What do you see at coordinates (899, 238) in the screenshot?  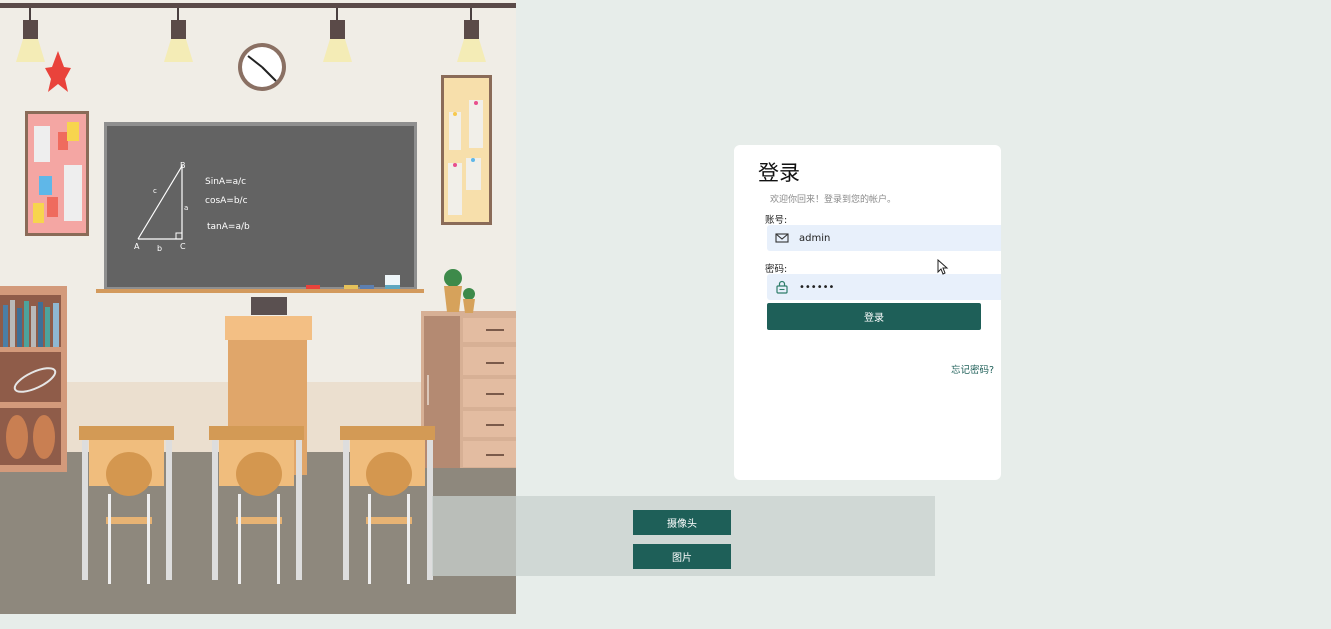 I see `account-input` at bounding box center [899, 238].